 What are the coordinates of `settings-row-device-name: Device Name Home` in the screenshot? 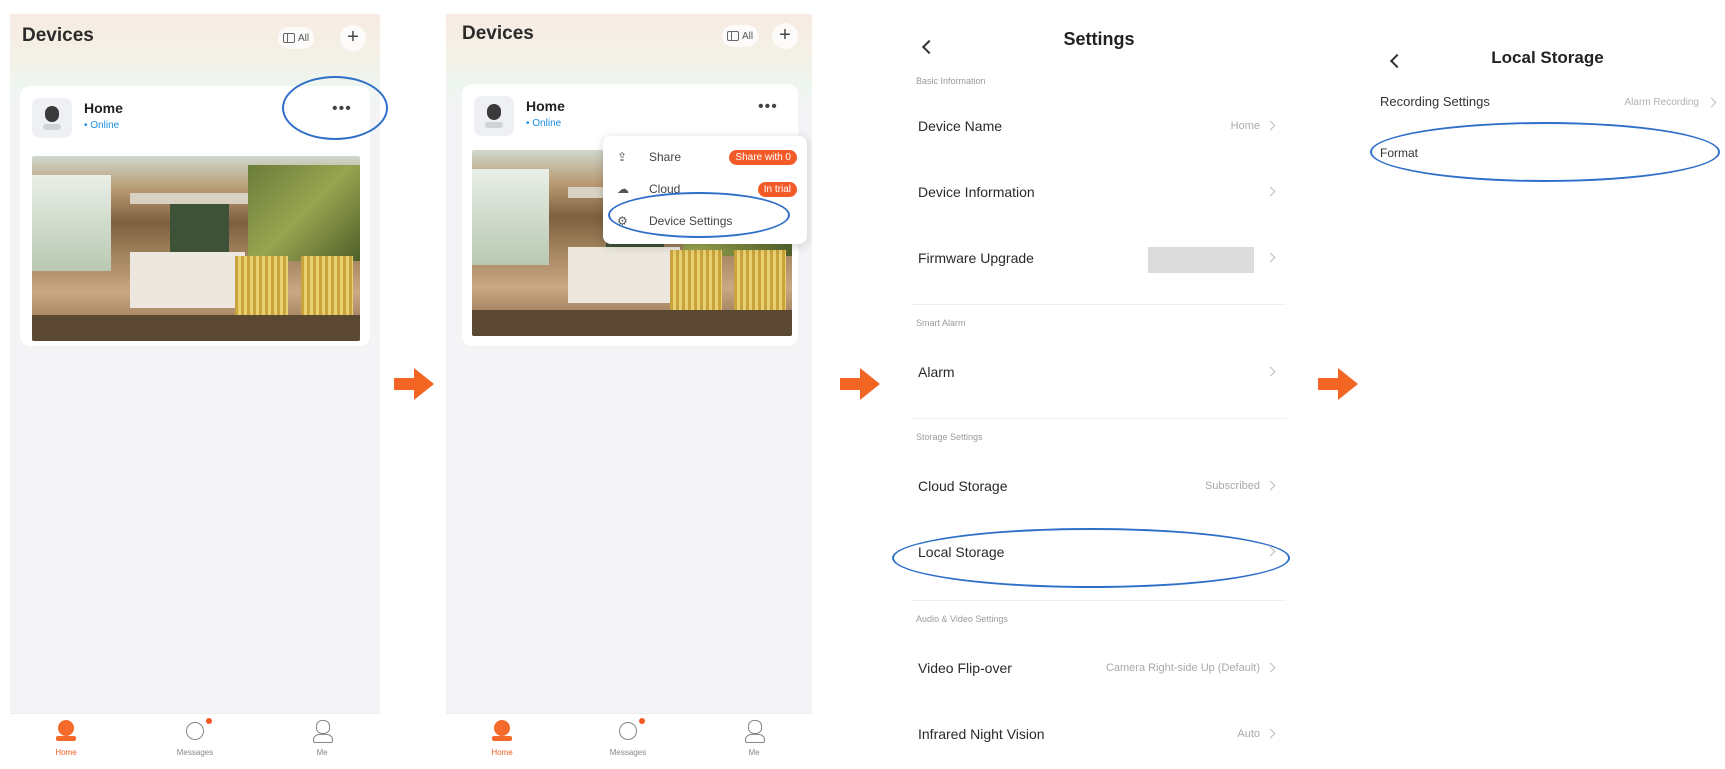 It's located at (1099, 126).